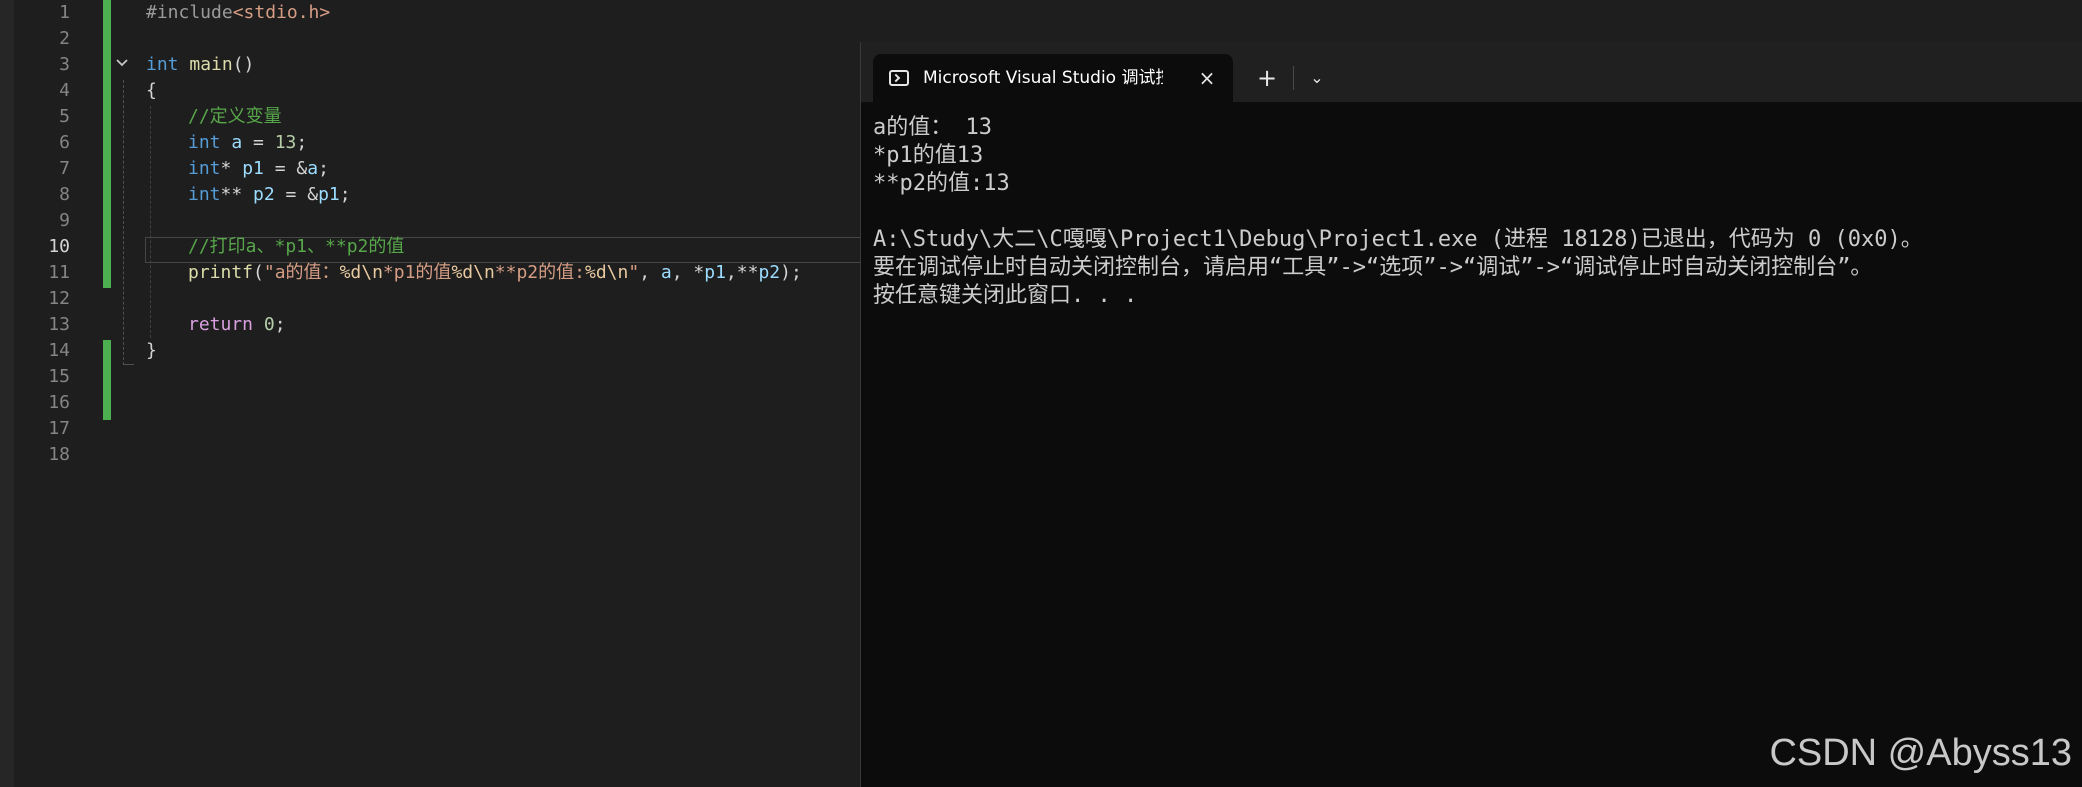  What do you see at coordinates (932, 127) in the screenshot?
I see `output-line: a的值： 13` at bounding box center [932, 127].